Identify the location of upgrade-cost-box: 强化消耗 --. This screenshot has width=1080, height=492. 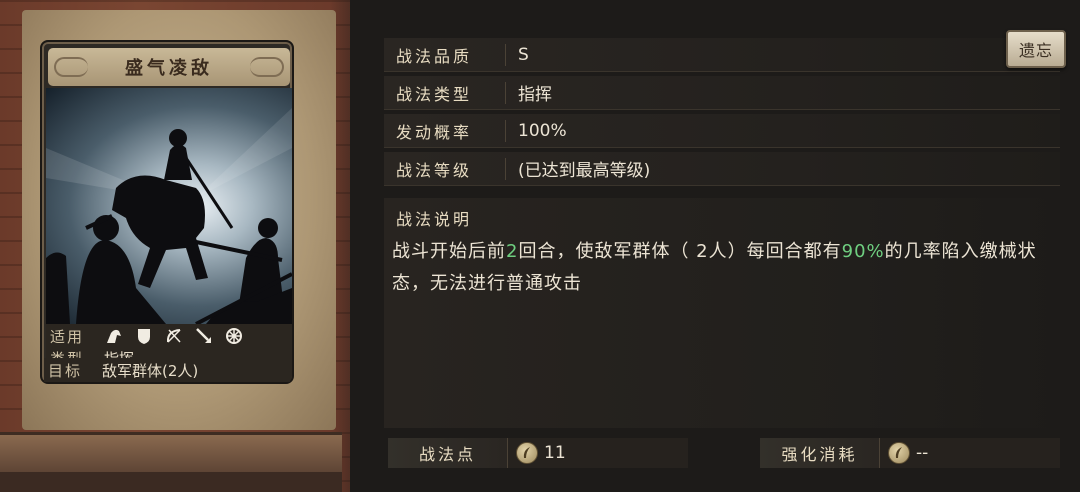
(910, 453).